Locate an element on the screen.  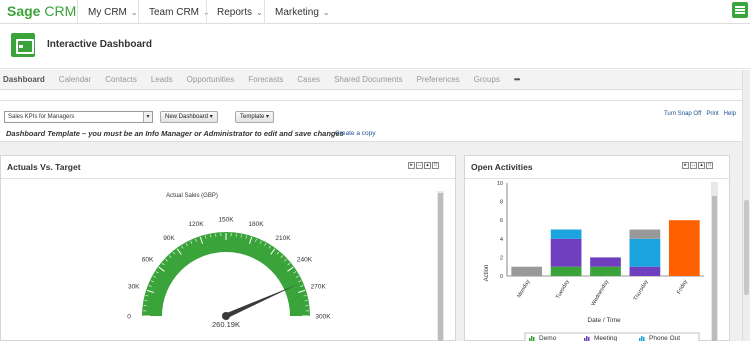
page-scrollbar is located at coordinates (746, 205).